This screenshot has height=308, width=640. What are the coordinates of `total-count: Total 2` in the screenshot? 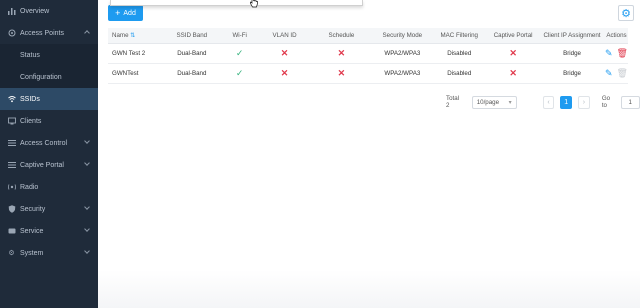 It's located at (453, 102).